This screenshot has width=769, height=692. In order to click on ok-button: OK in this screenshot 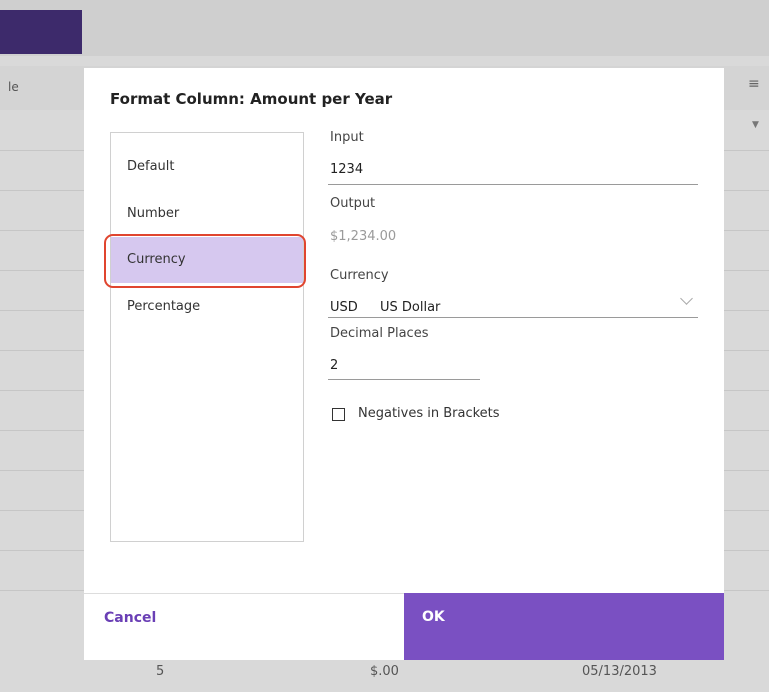, I will do `click(564, 626)`.